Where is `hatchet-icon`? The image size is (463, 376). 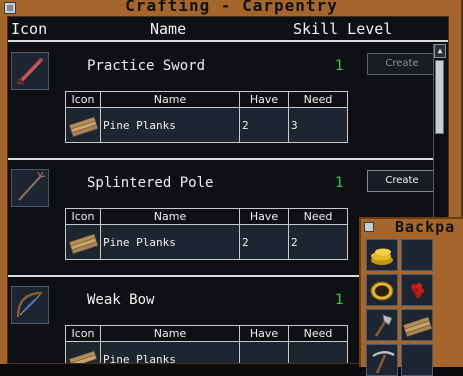
hatchet-icon is located at coordinates (382, 325).